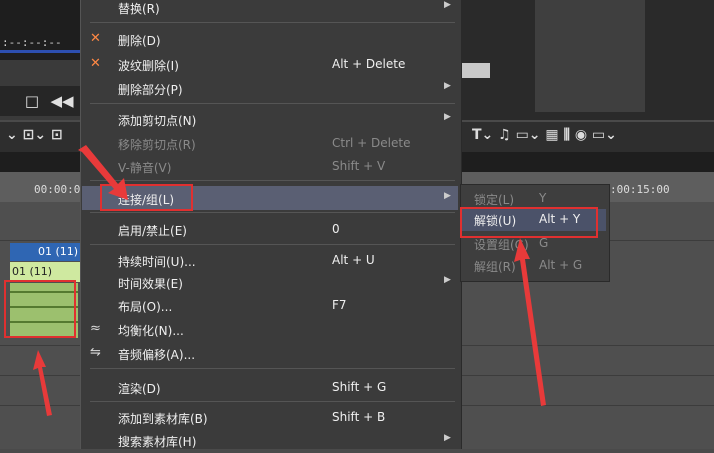 This screenshot has width=714, height=453. Describe the element at coordinates (530, 322) in the screenshot. I see `arrow-to-unlock` at that location.